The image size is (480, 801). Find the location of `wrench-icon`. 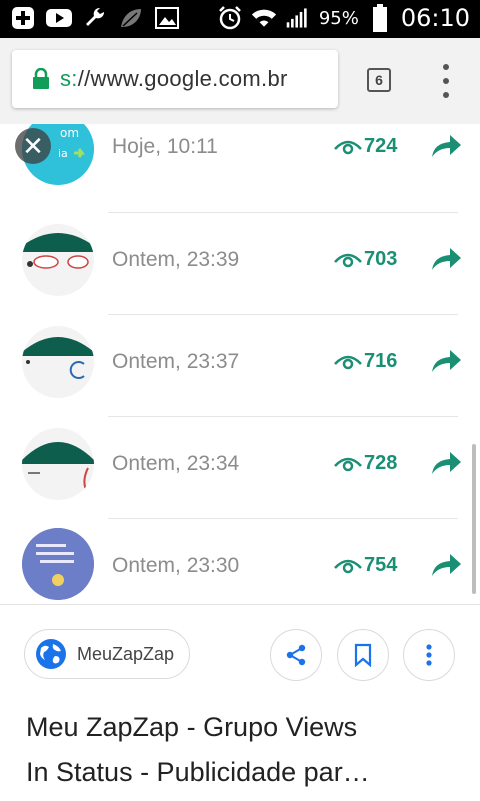

wrench-icon is located at coordinates (95, 18).